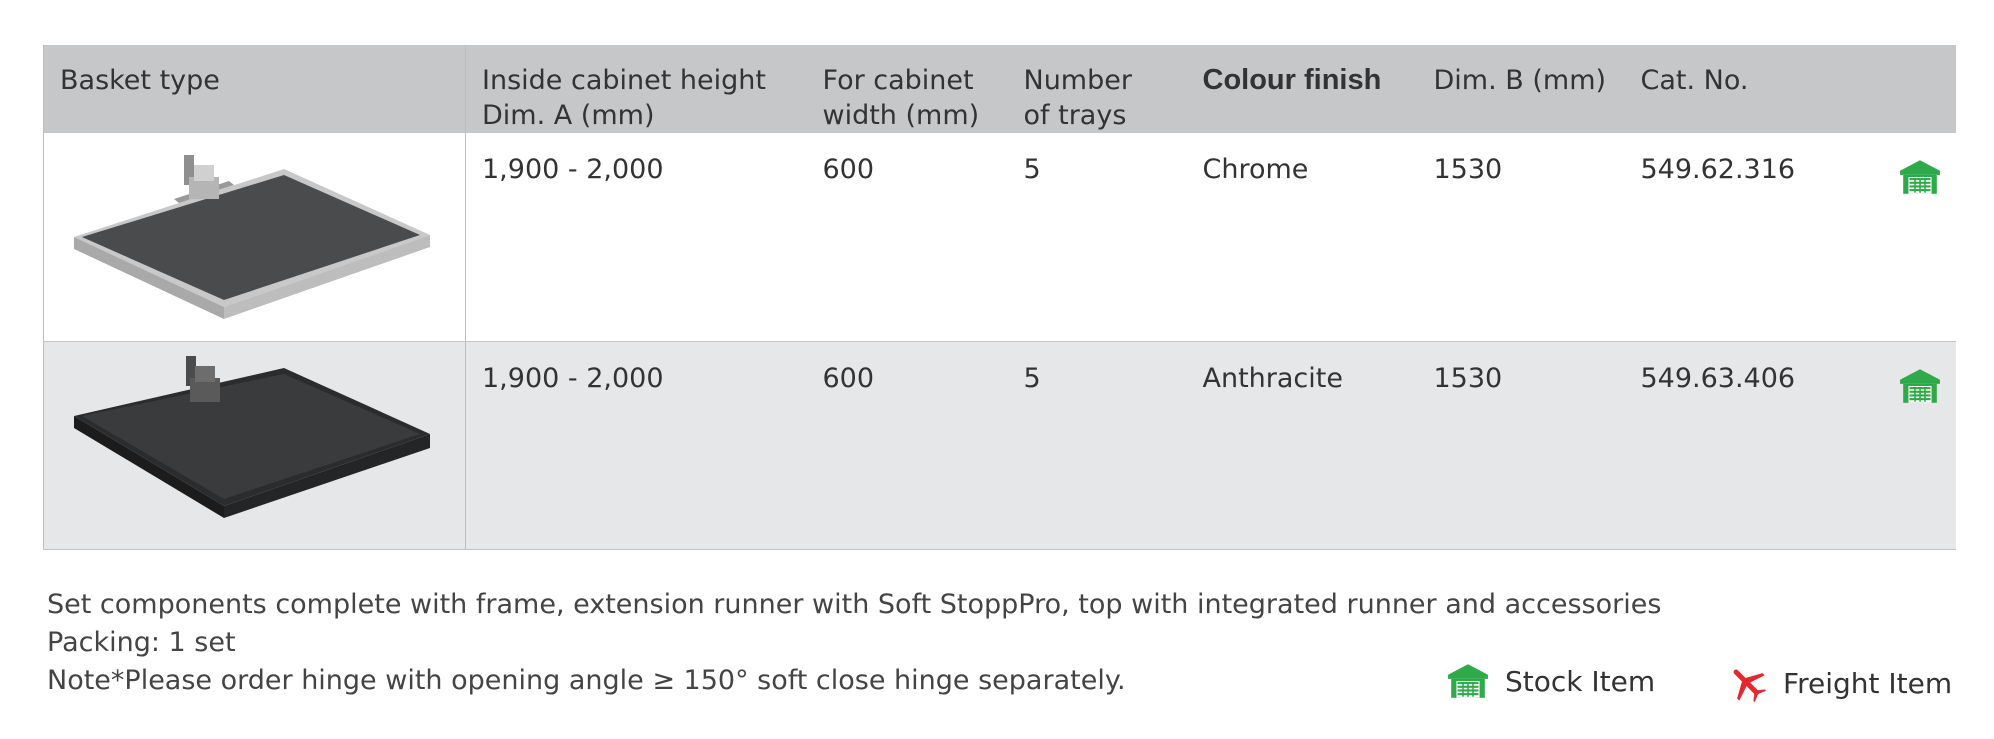 This screenshot has width=1994, height=739. I want to click on legend-stock-item: Stock Item, so click(1551, 681).